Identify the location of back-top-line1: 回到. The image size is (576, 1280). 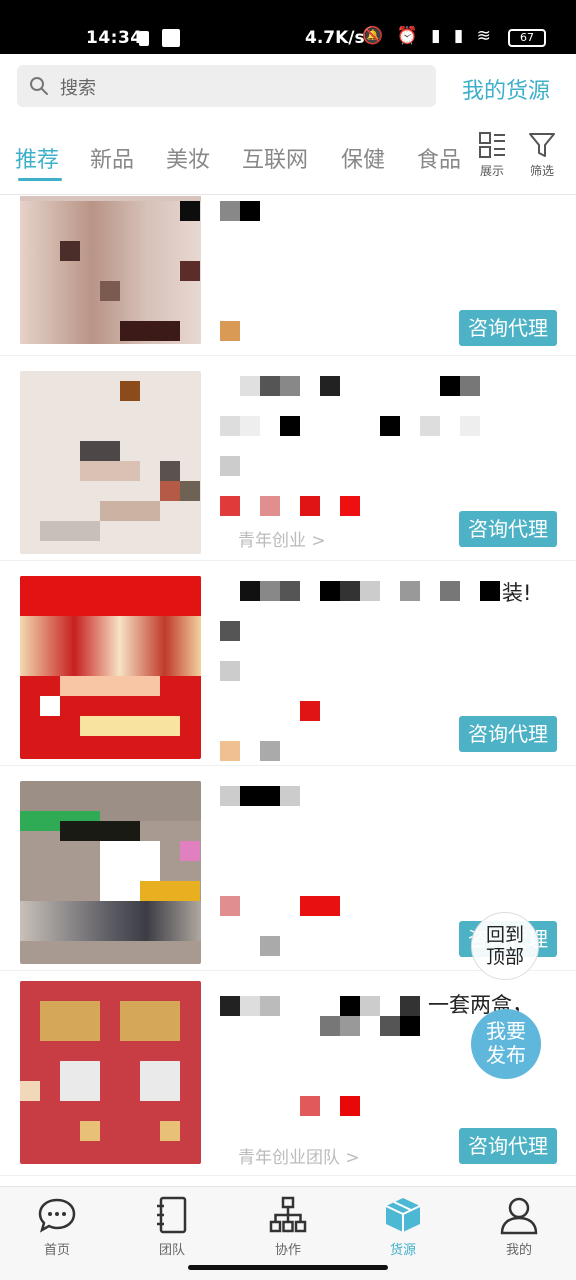
(504, 935).